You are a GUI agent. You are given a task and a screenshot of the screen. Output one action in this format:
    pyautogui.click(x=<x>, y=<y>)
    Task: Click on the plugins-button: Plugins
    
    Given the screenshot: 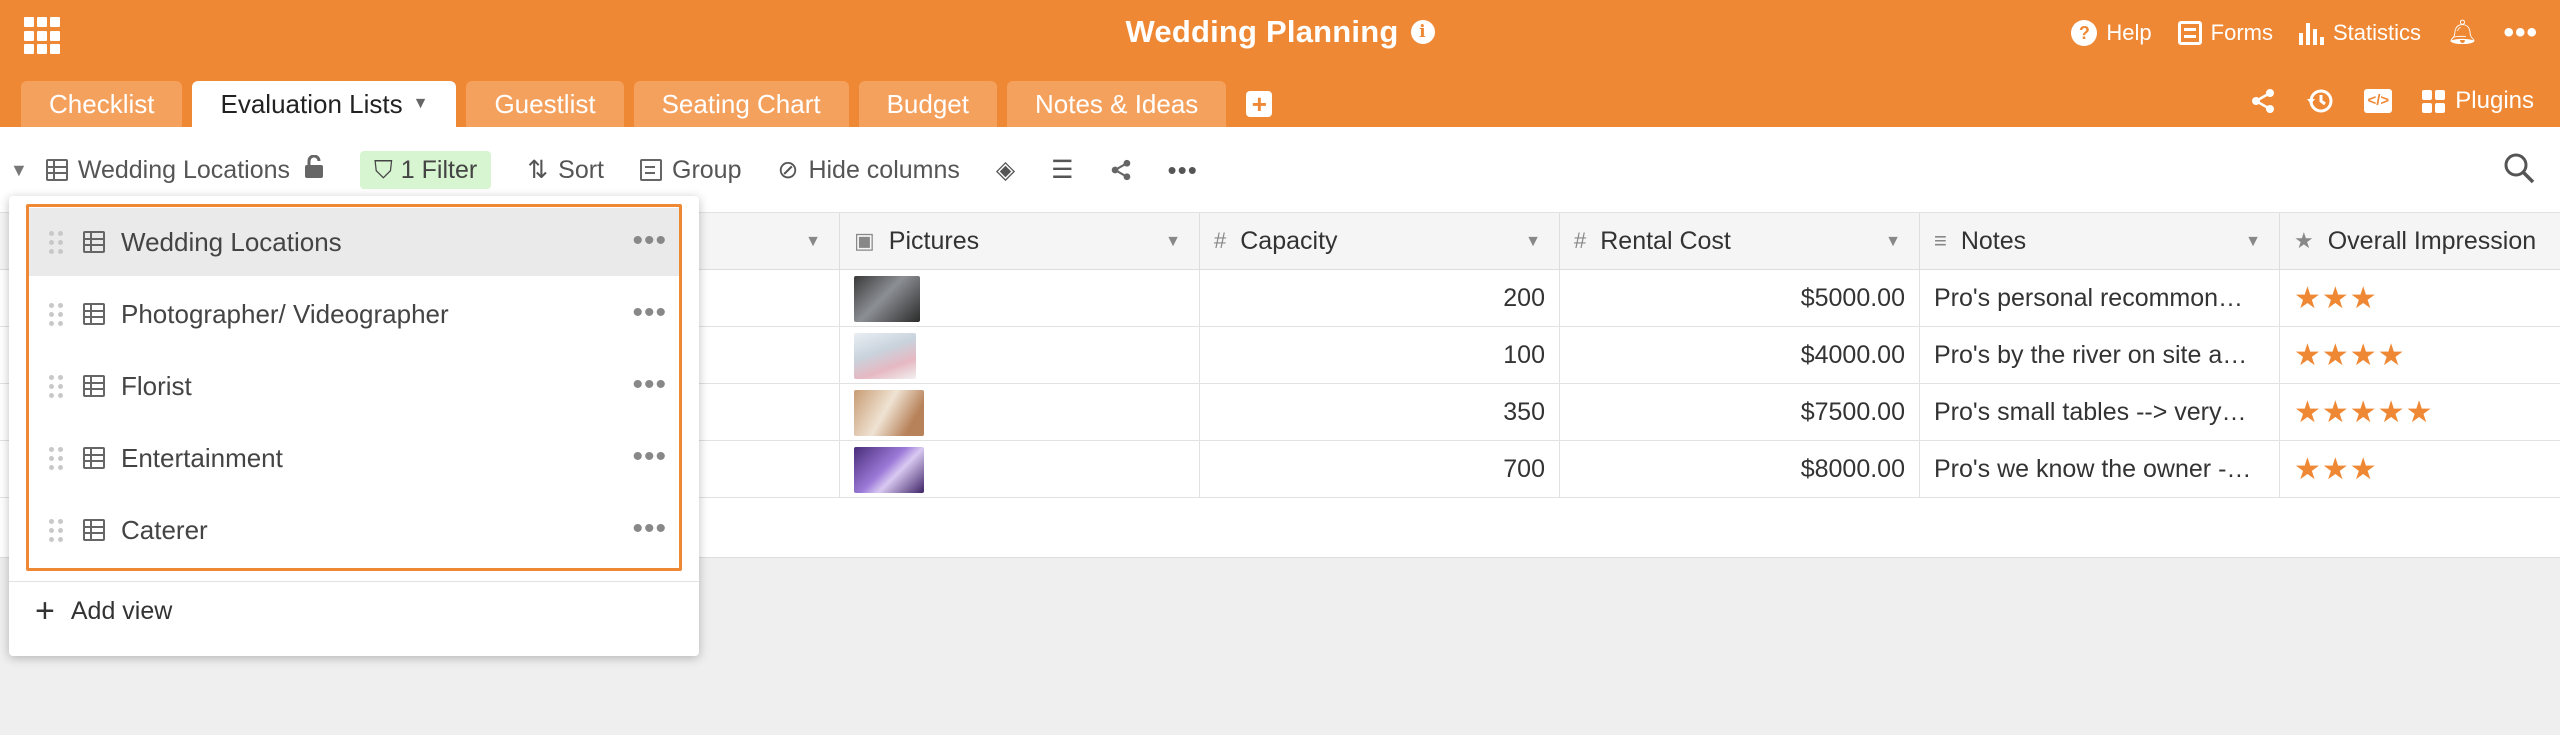 What is the action you would take?
    pyautogui.click(x=2478, y=101)
    